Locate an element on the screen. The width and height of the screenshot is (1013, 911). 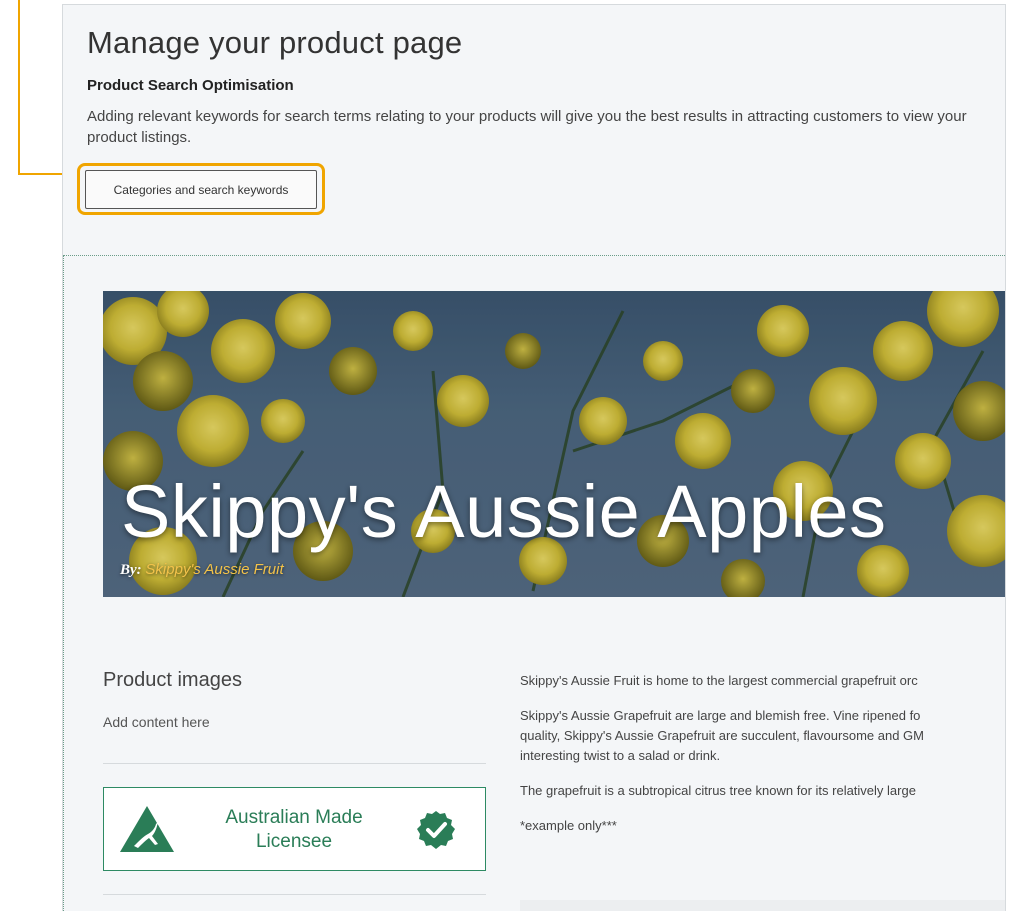
page-title: Manage your product page is located at coordinates (275, 42).